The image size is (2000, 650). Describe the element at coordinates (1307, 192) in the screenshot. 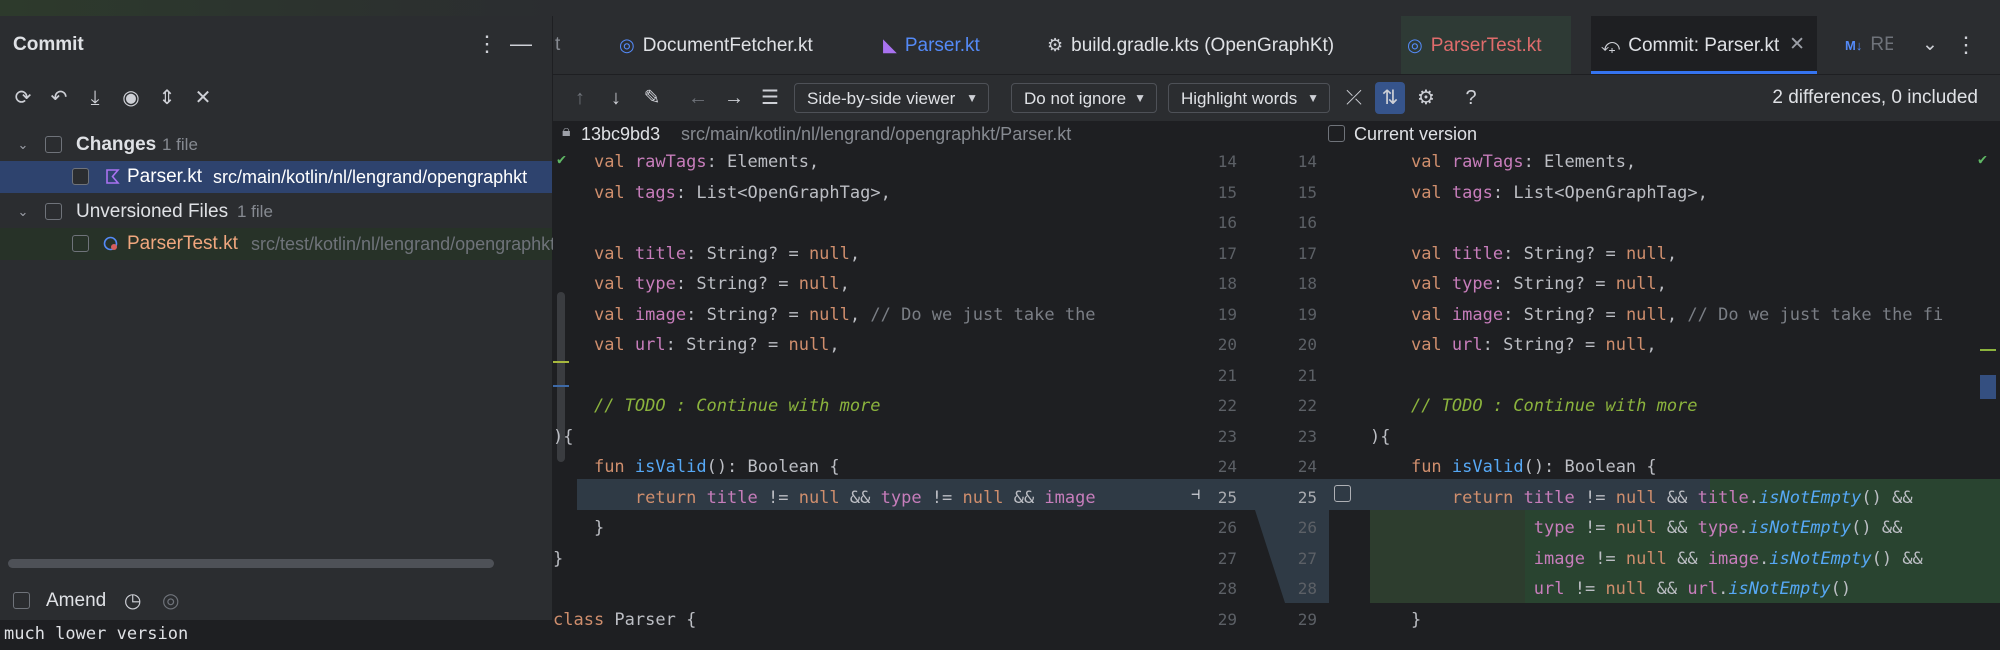

I see `line-number: 15` at that location.